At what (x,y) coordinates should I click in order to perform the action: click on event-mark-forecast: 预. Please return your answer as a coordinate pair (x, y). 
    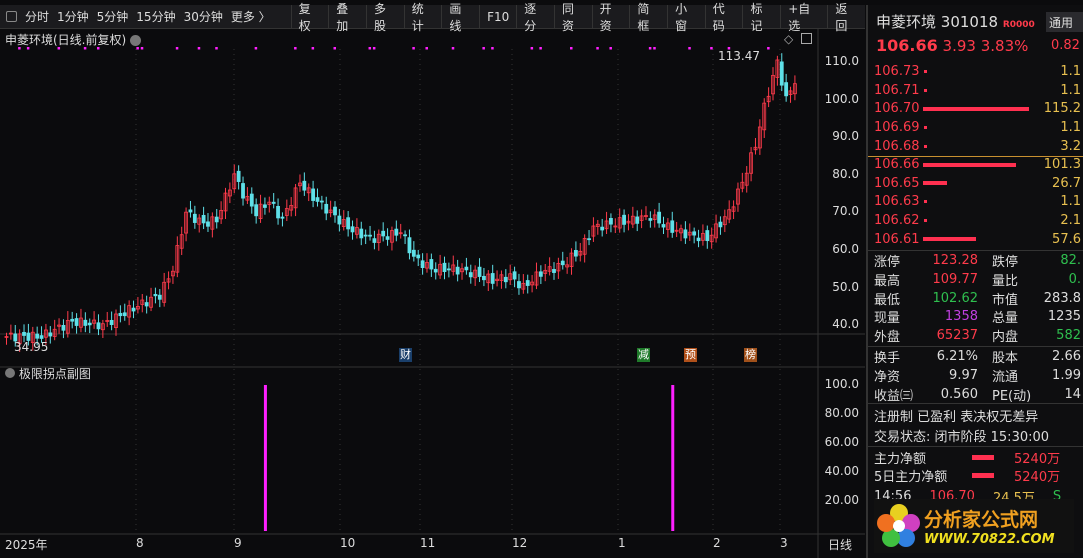
    Looking at the image, I should click on (690, 355).